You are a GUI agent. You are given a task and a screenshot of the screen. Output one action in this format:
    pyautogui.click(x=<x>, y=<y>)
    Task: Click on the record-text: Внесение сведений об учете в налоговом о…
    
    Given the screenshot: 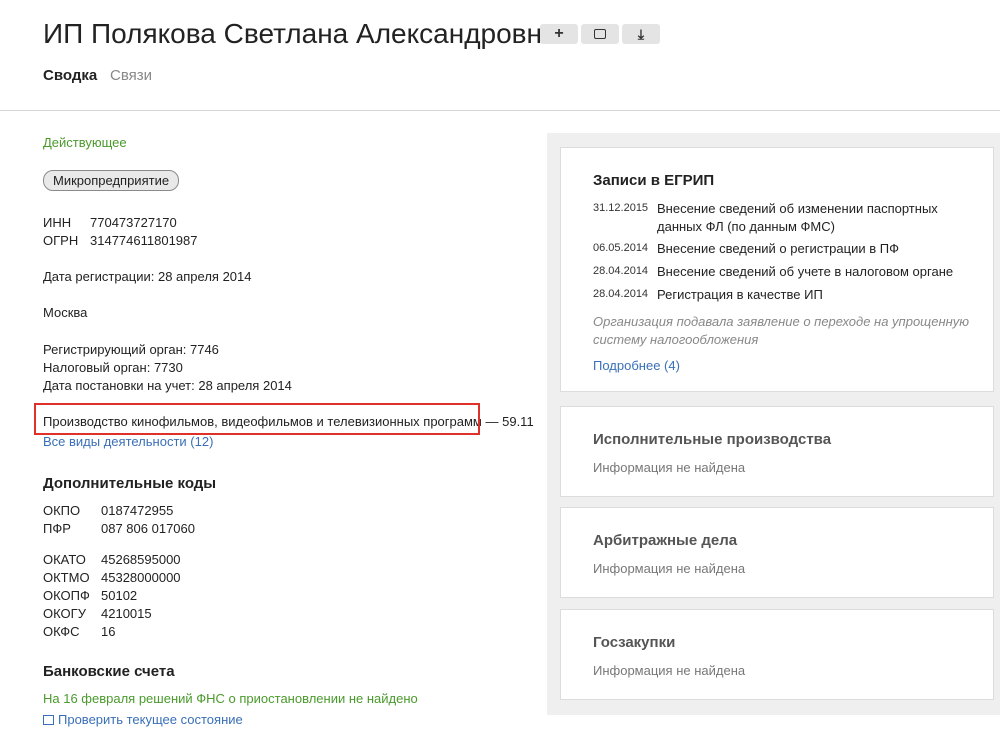 What is the action you would take?
    pyautogui.click(x=805, y=271)
    